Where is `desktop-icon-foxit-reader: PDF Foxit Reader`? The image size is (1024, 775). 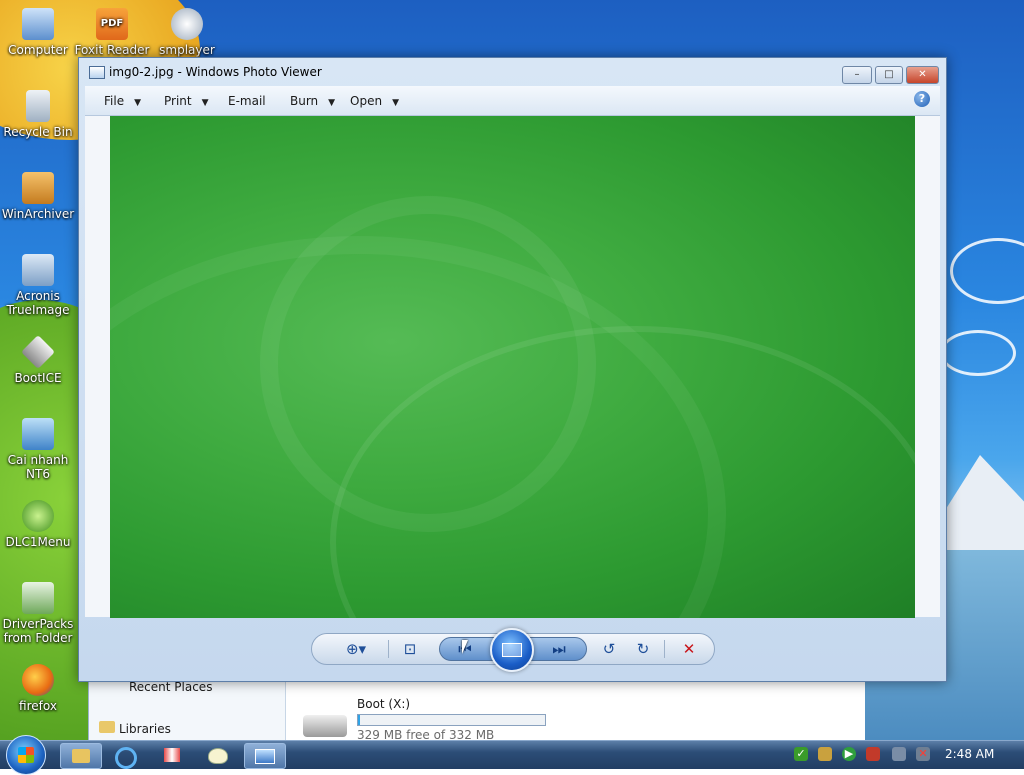
desktop-icon-foxit-reader: PDF Foxit Reader is located at coordinates (112, 32).